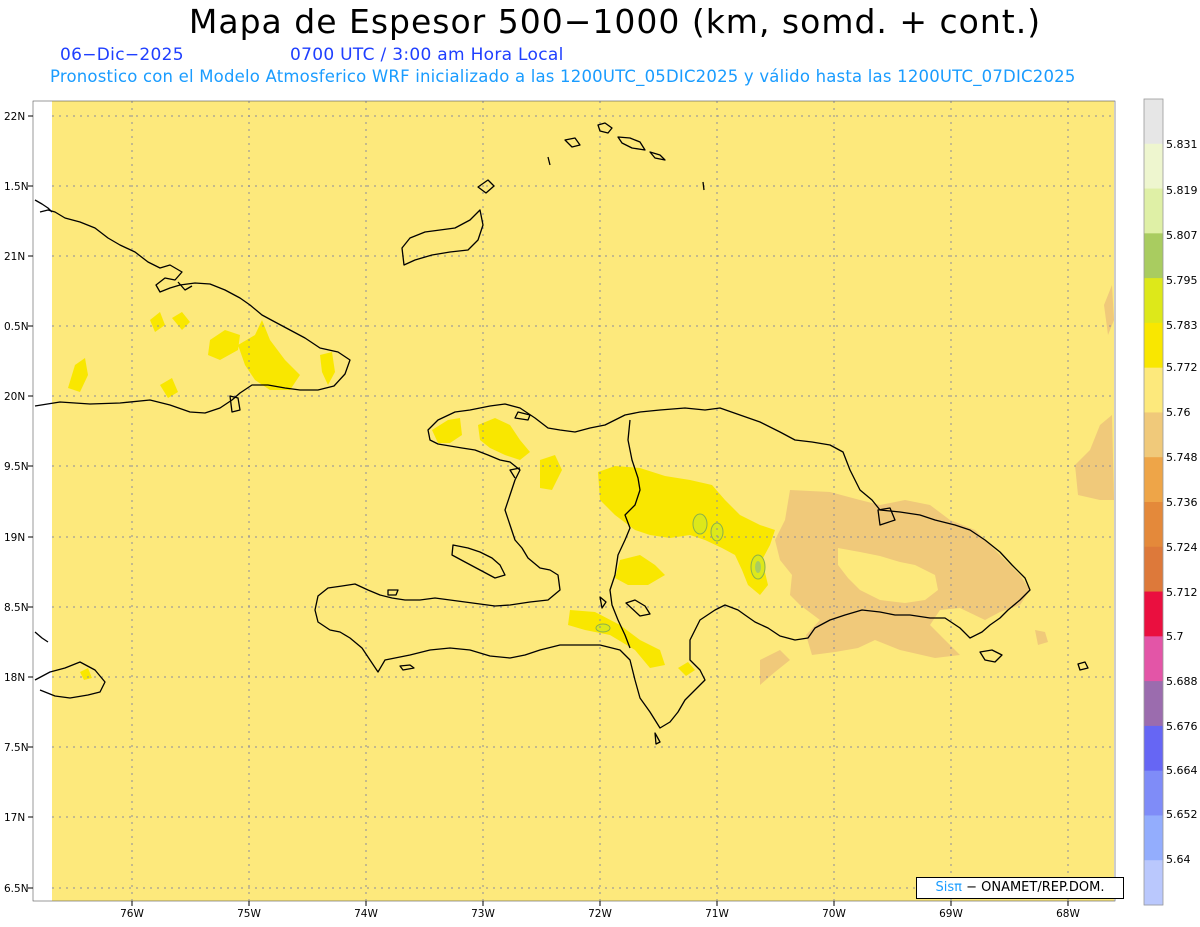  I want to click on colorbar-label: 5.712, so click(1182, 592).